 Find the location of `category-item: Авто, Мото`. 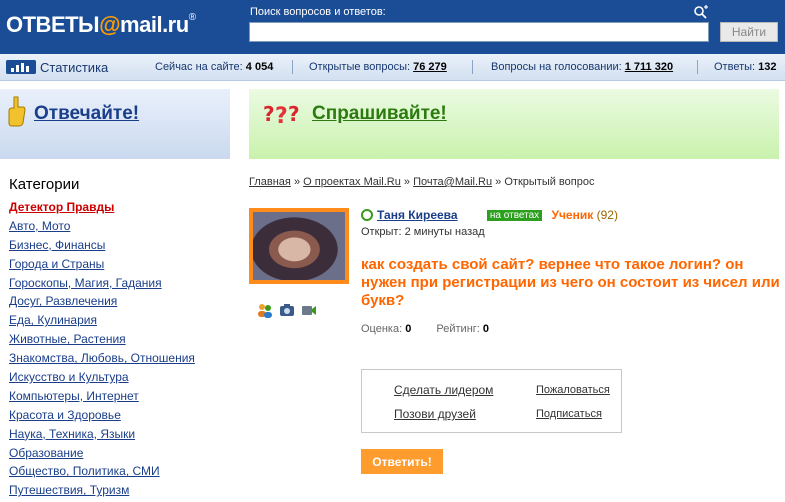

category-item: Авто, Мото is located at coordinates (102, 228).